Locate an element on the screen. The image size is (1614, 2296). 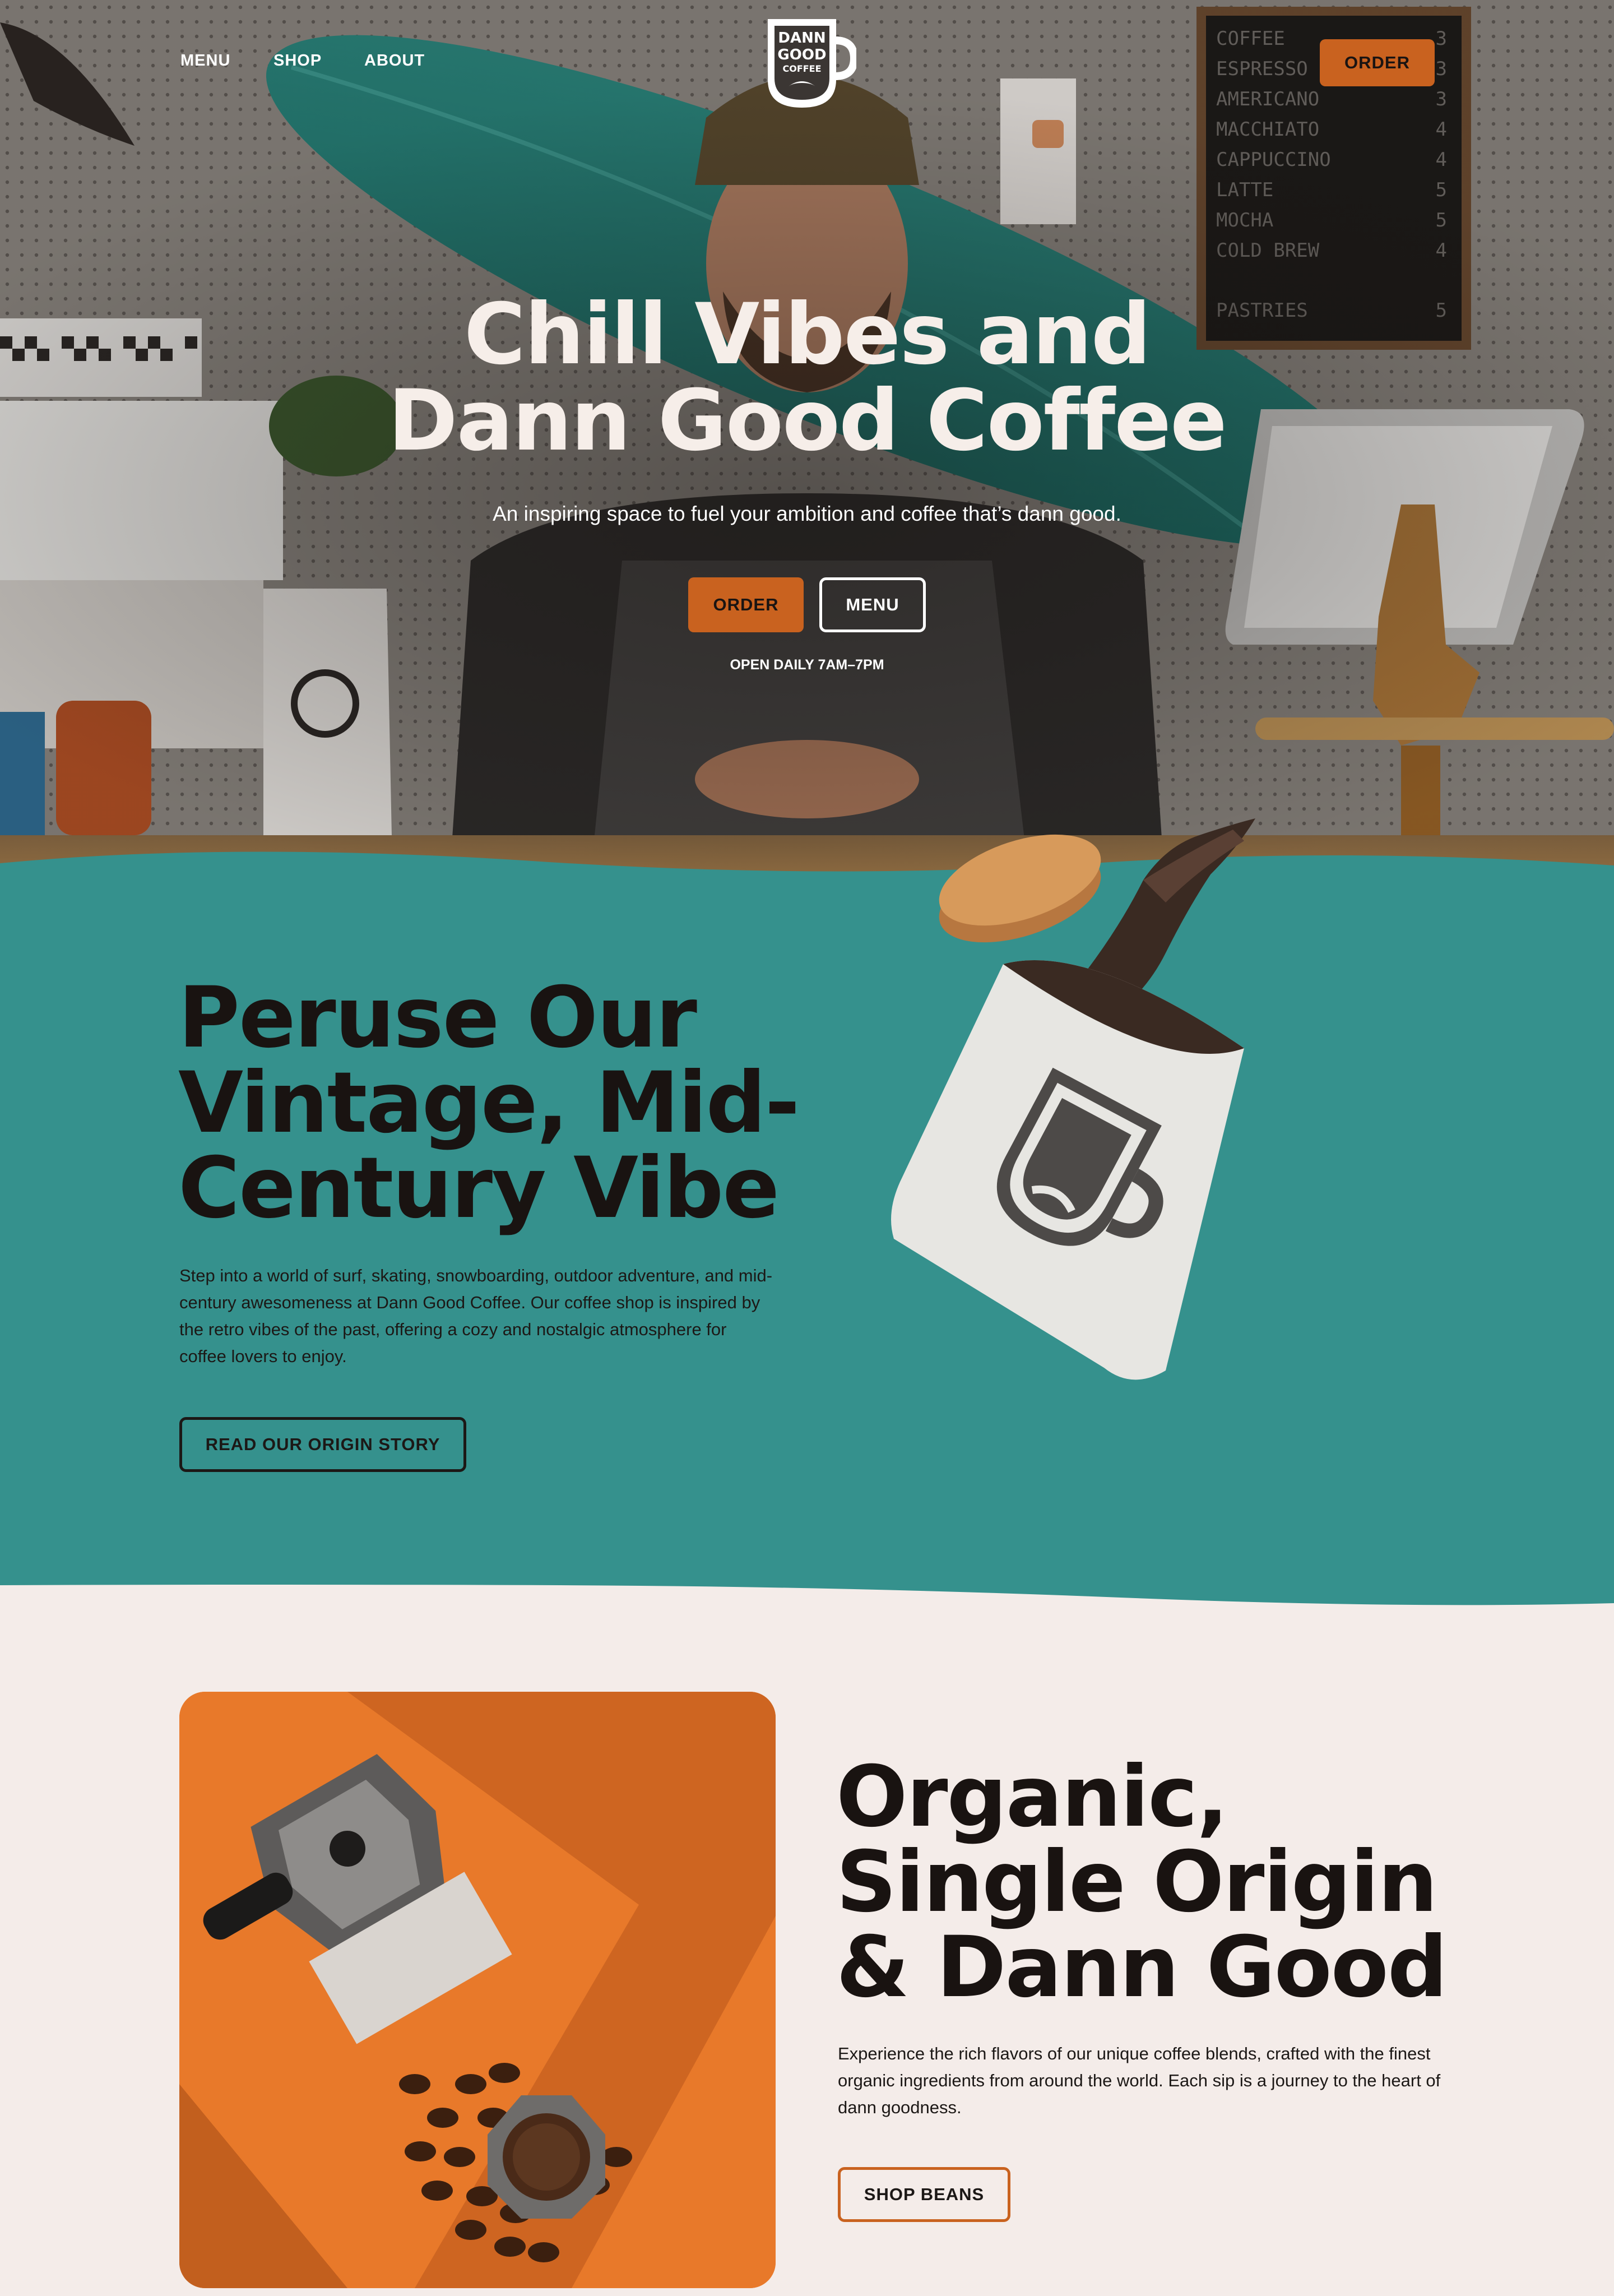
dann-good-coffee-logo: DANN GOOD COFFEE is located at coordinates (807, 62).